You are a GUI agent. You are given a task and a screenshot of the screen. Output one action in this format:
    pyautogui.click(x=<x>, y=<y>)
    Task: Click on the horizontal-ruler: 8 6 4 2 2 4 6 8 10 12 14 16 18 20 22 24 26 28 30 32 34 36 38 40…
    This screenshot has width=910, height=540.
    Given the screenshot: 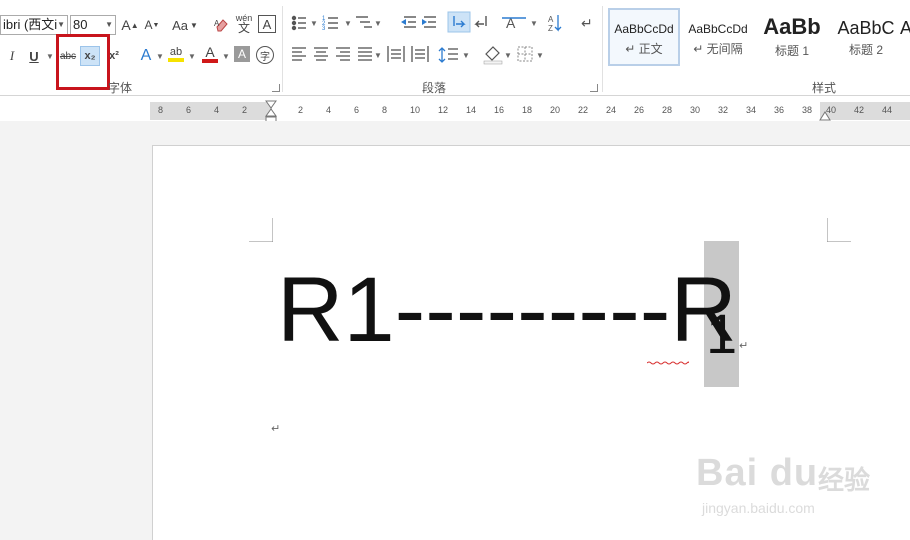 What is the action you would take?
    pyautogui.click(x=530, y=113)
    